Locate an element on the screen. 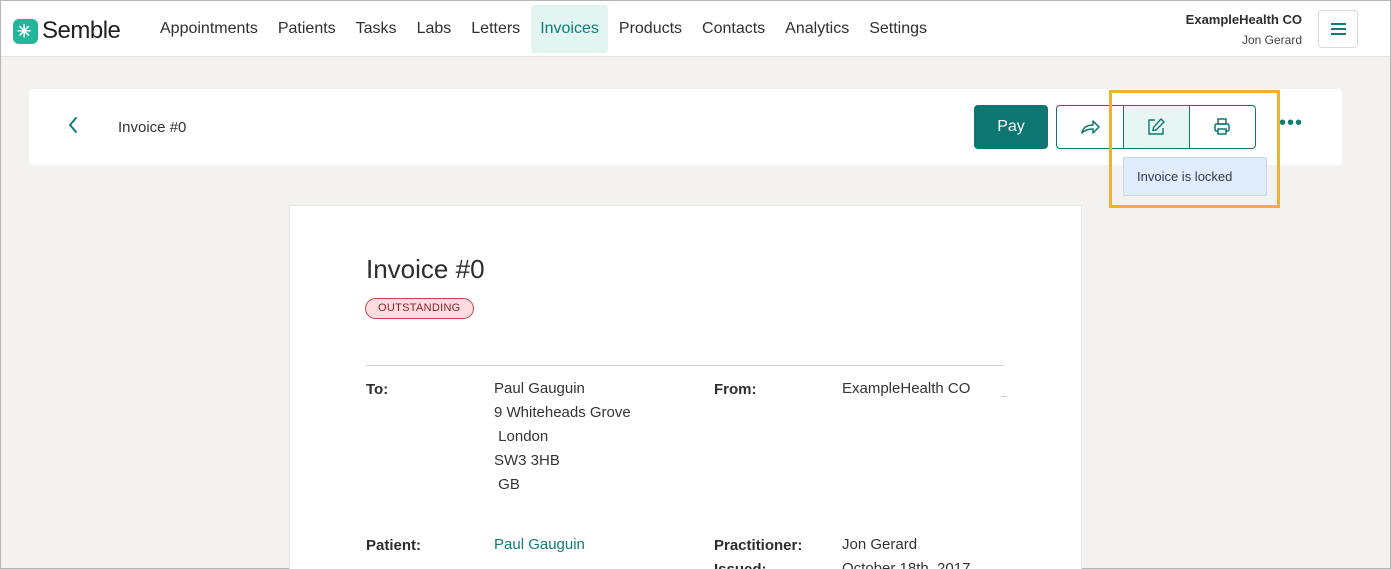  nav-item-labs: Labs is located at coordinates (434, 29).